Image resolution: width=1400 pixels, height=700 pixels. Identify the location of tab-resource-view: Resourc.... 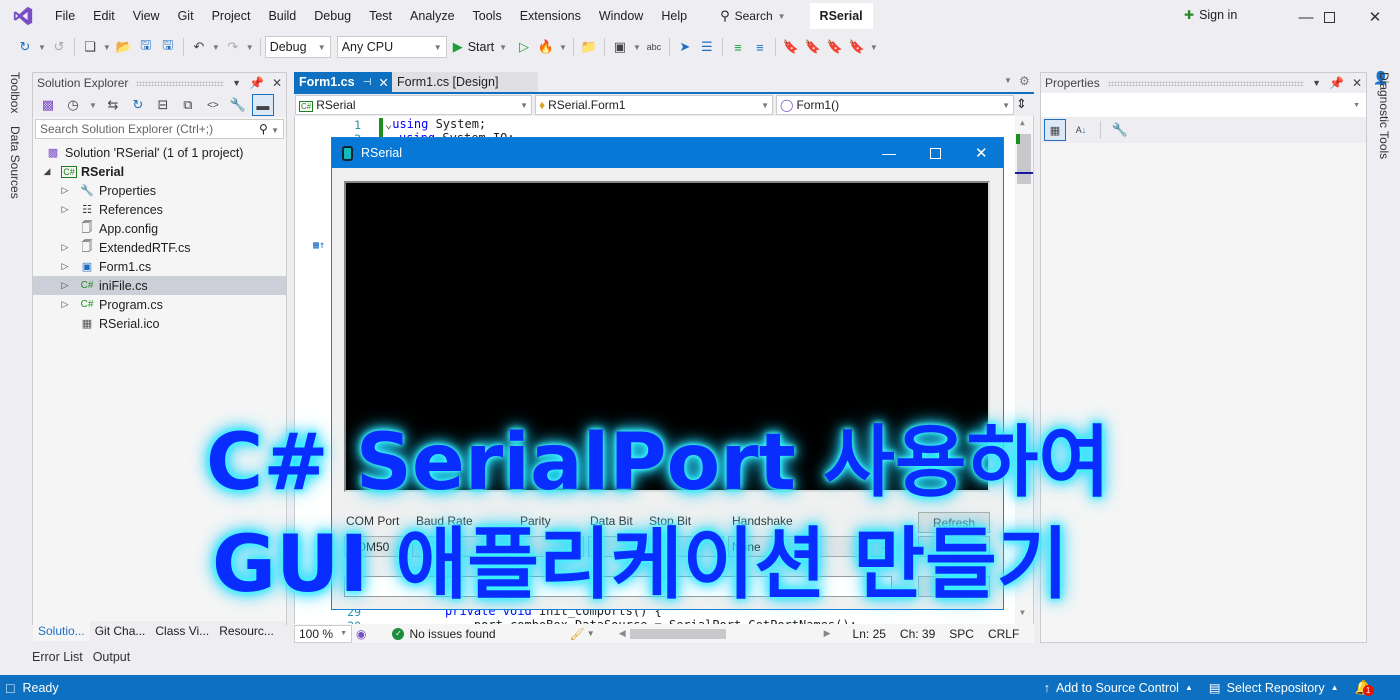
(246, 631).